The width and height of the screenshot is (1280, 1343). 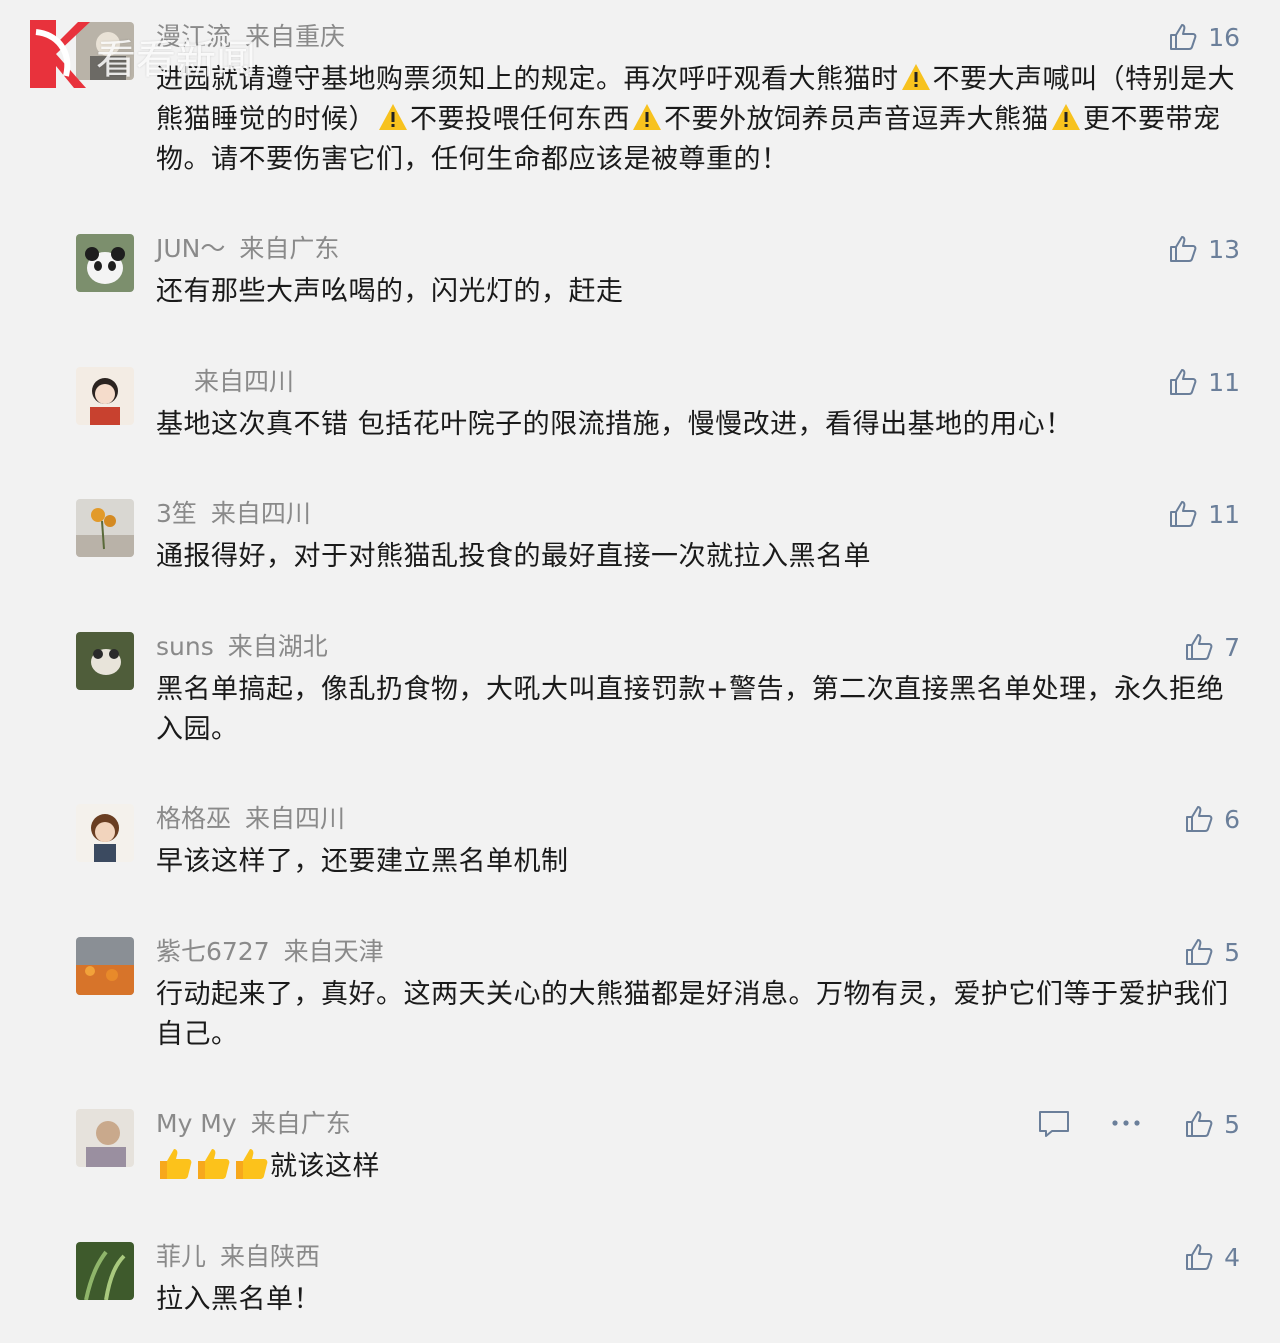 I want to click on comment-text: 还有那些大声吆喝的，闪光灯的，赶走, so click(x=390, y=291).